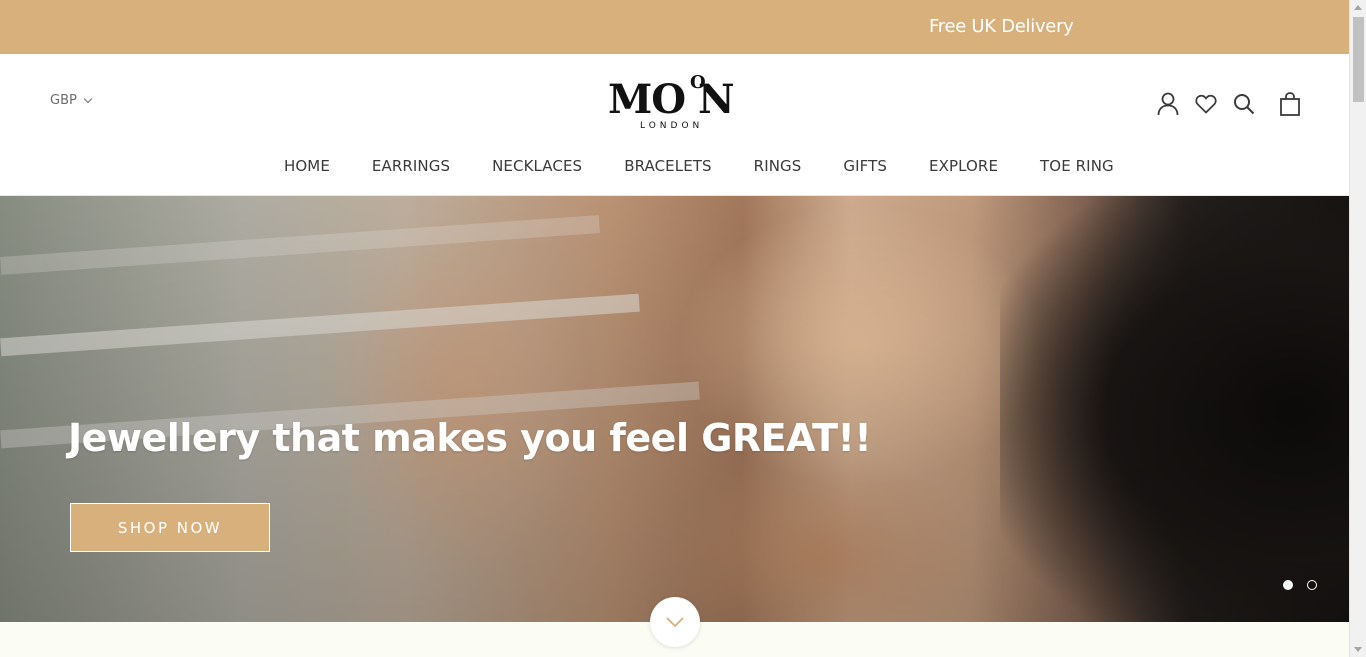 The width and height of the screenshot is (1366, 657). What do you see at coordinates (411, 166) in the screenshot?
I see `nav-item-earrings: EARRINGS` at bounding box center [411, 166].